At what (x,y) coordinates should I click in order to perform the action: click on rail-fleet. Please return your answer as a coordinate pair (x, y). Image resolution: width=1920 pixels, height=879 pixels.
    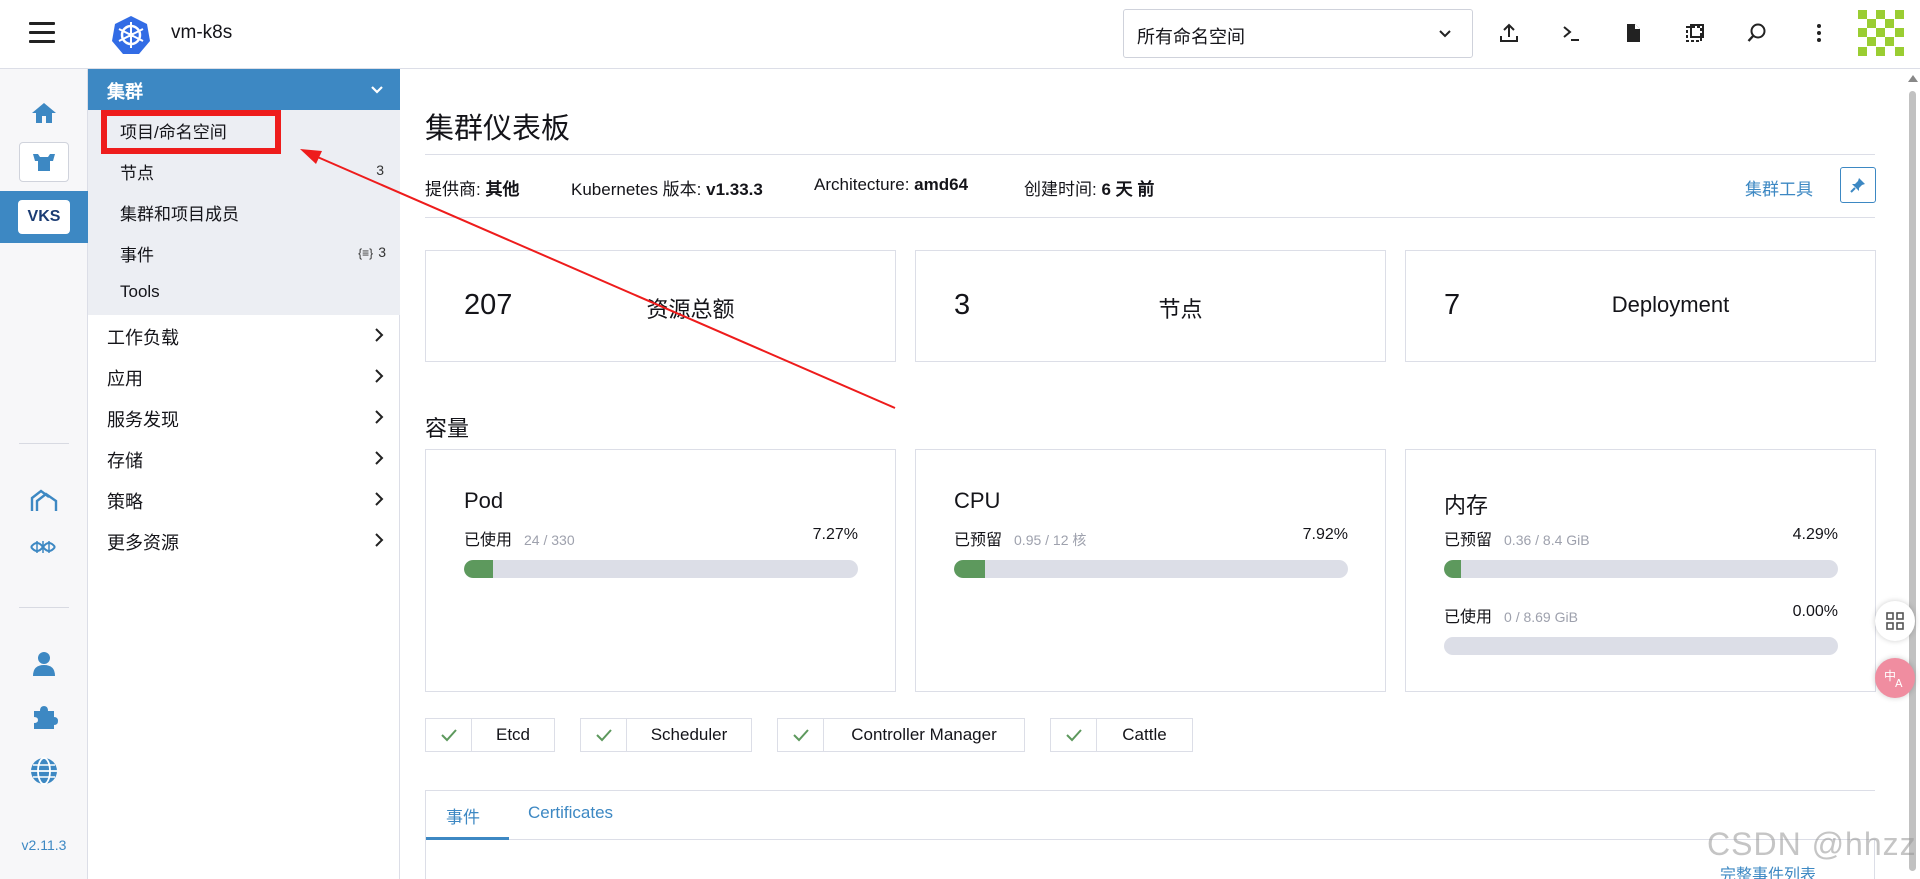
    Looking at the image, I should click on (44, 500).